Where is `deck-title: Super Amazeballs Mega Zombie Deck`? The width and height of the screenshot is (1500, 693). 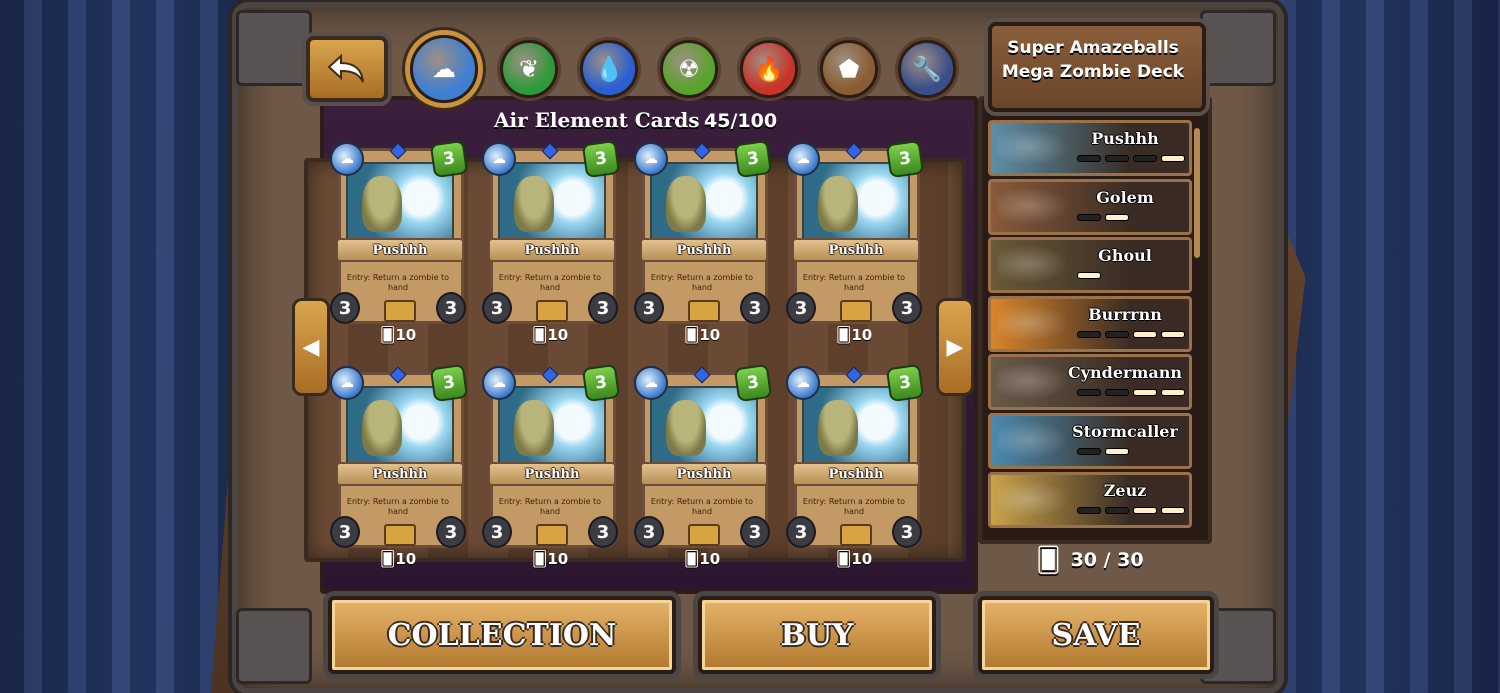 deck-title: Super Amazeballs Mega Zombie Deck is located at coordinates (1093, 60).